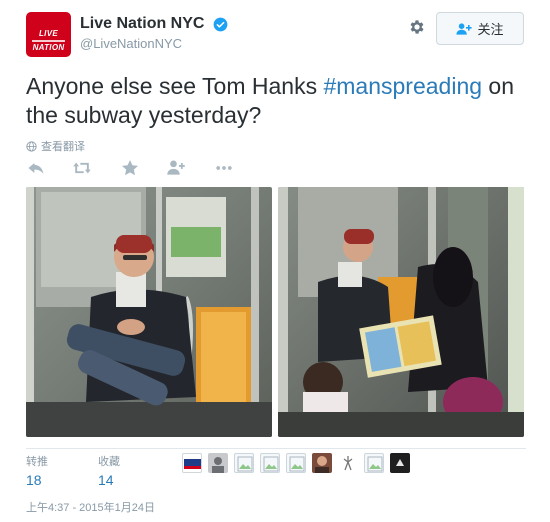 Image resolution: width=550 pixels, height=522 pixels. Describe the element at coordinates (37, 470) in the screenshot. I see `retweet-stat: 转推 18` at that location.